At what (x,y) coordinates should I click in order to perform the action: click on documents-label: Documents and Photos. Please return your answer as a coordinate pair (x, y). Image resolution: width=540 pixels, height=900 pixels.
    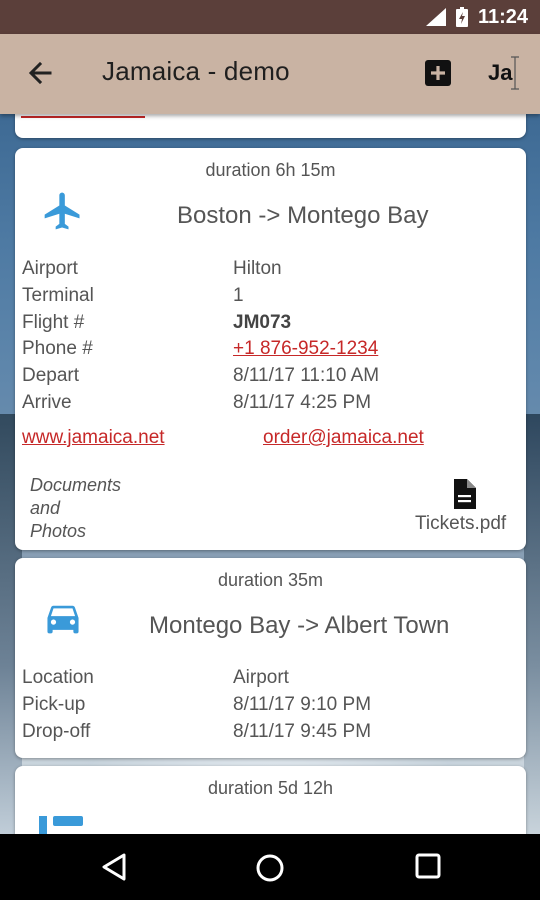
    Looking at the image, I should click on (76, 508).